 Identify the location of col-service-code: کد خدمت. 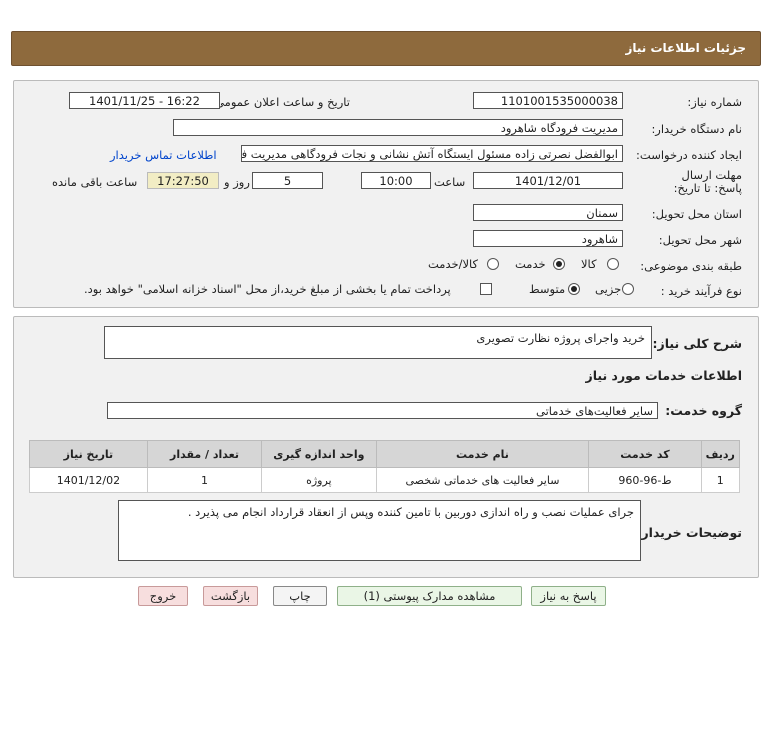
(645, 454).